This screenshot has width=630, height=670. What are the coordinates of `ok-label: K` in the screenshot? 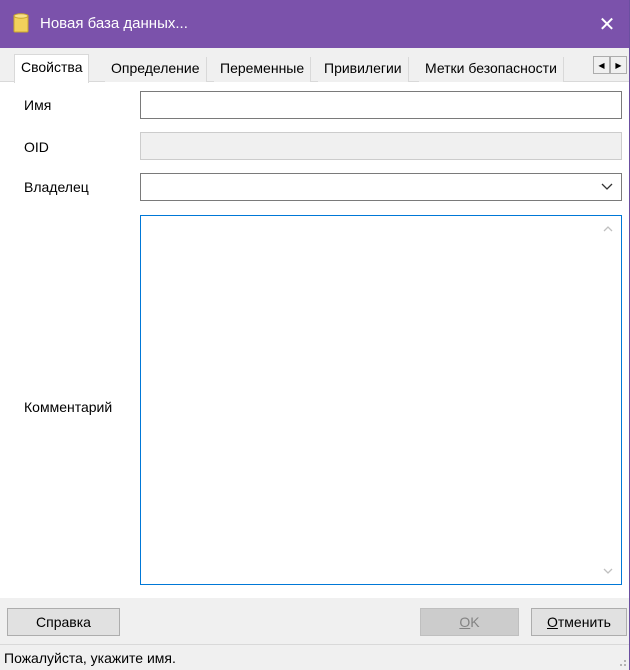 It's located at (475, 622).